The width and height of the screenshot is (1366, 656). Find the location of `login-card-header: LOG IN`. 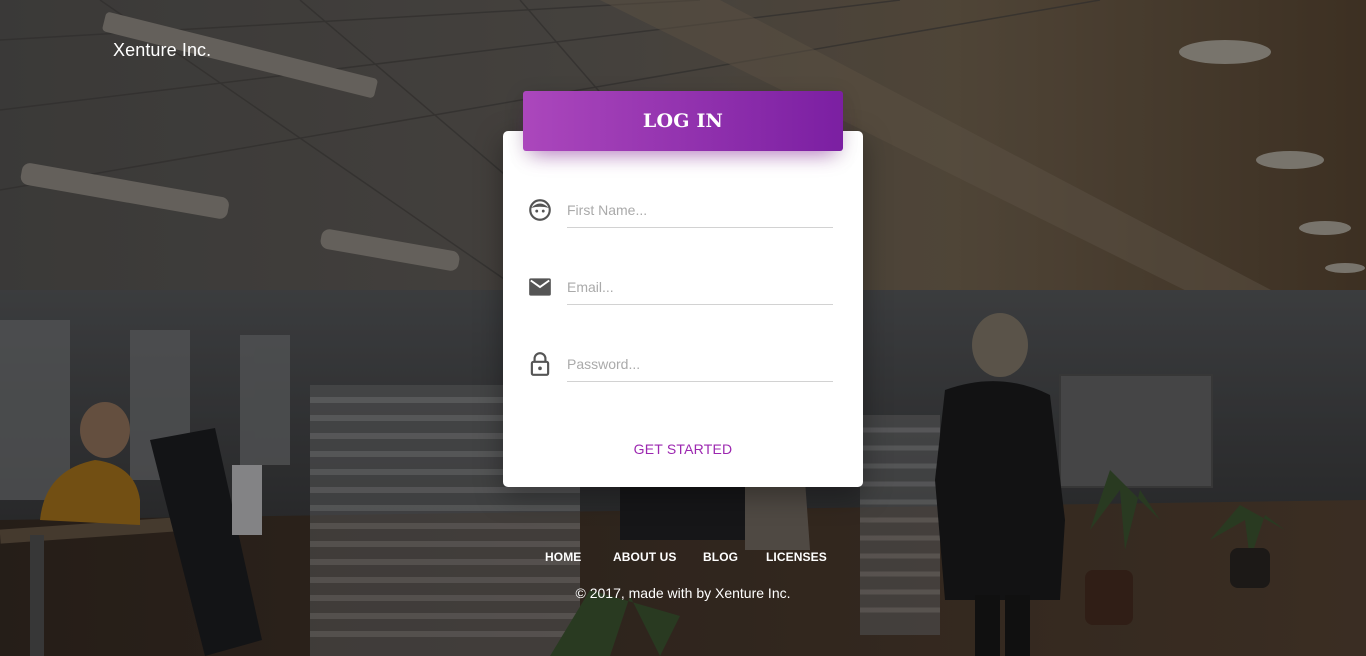

login-card-header: LOG IN is located at coordinates (683, 121).